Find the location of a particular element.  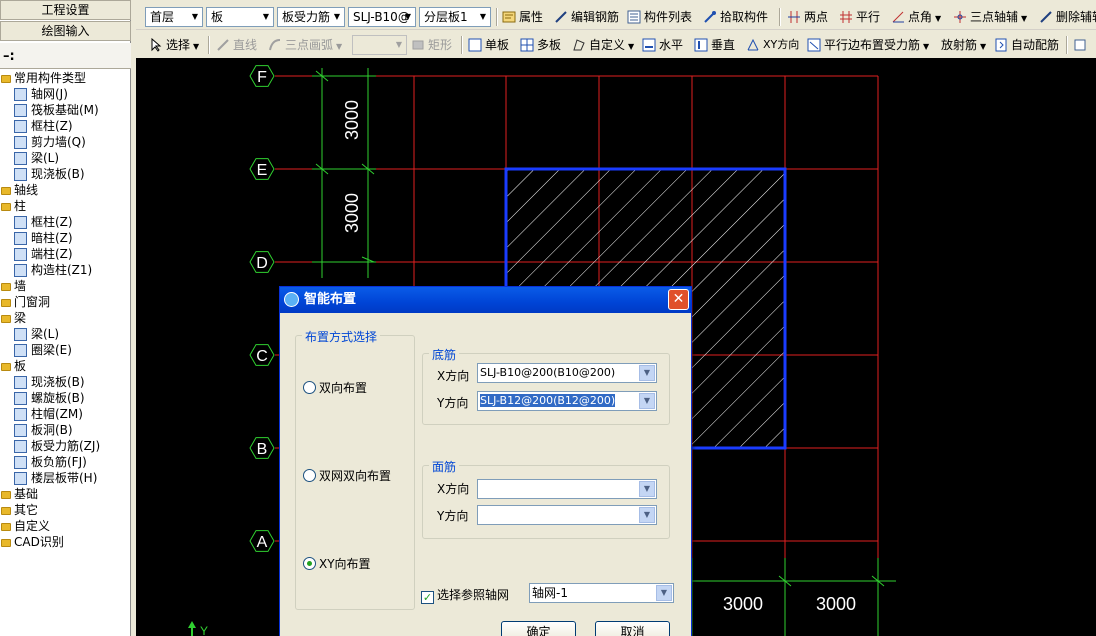

tree-item: 楼层板带(H) is located at coordinates (55, 478).